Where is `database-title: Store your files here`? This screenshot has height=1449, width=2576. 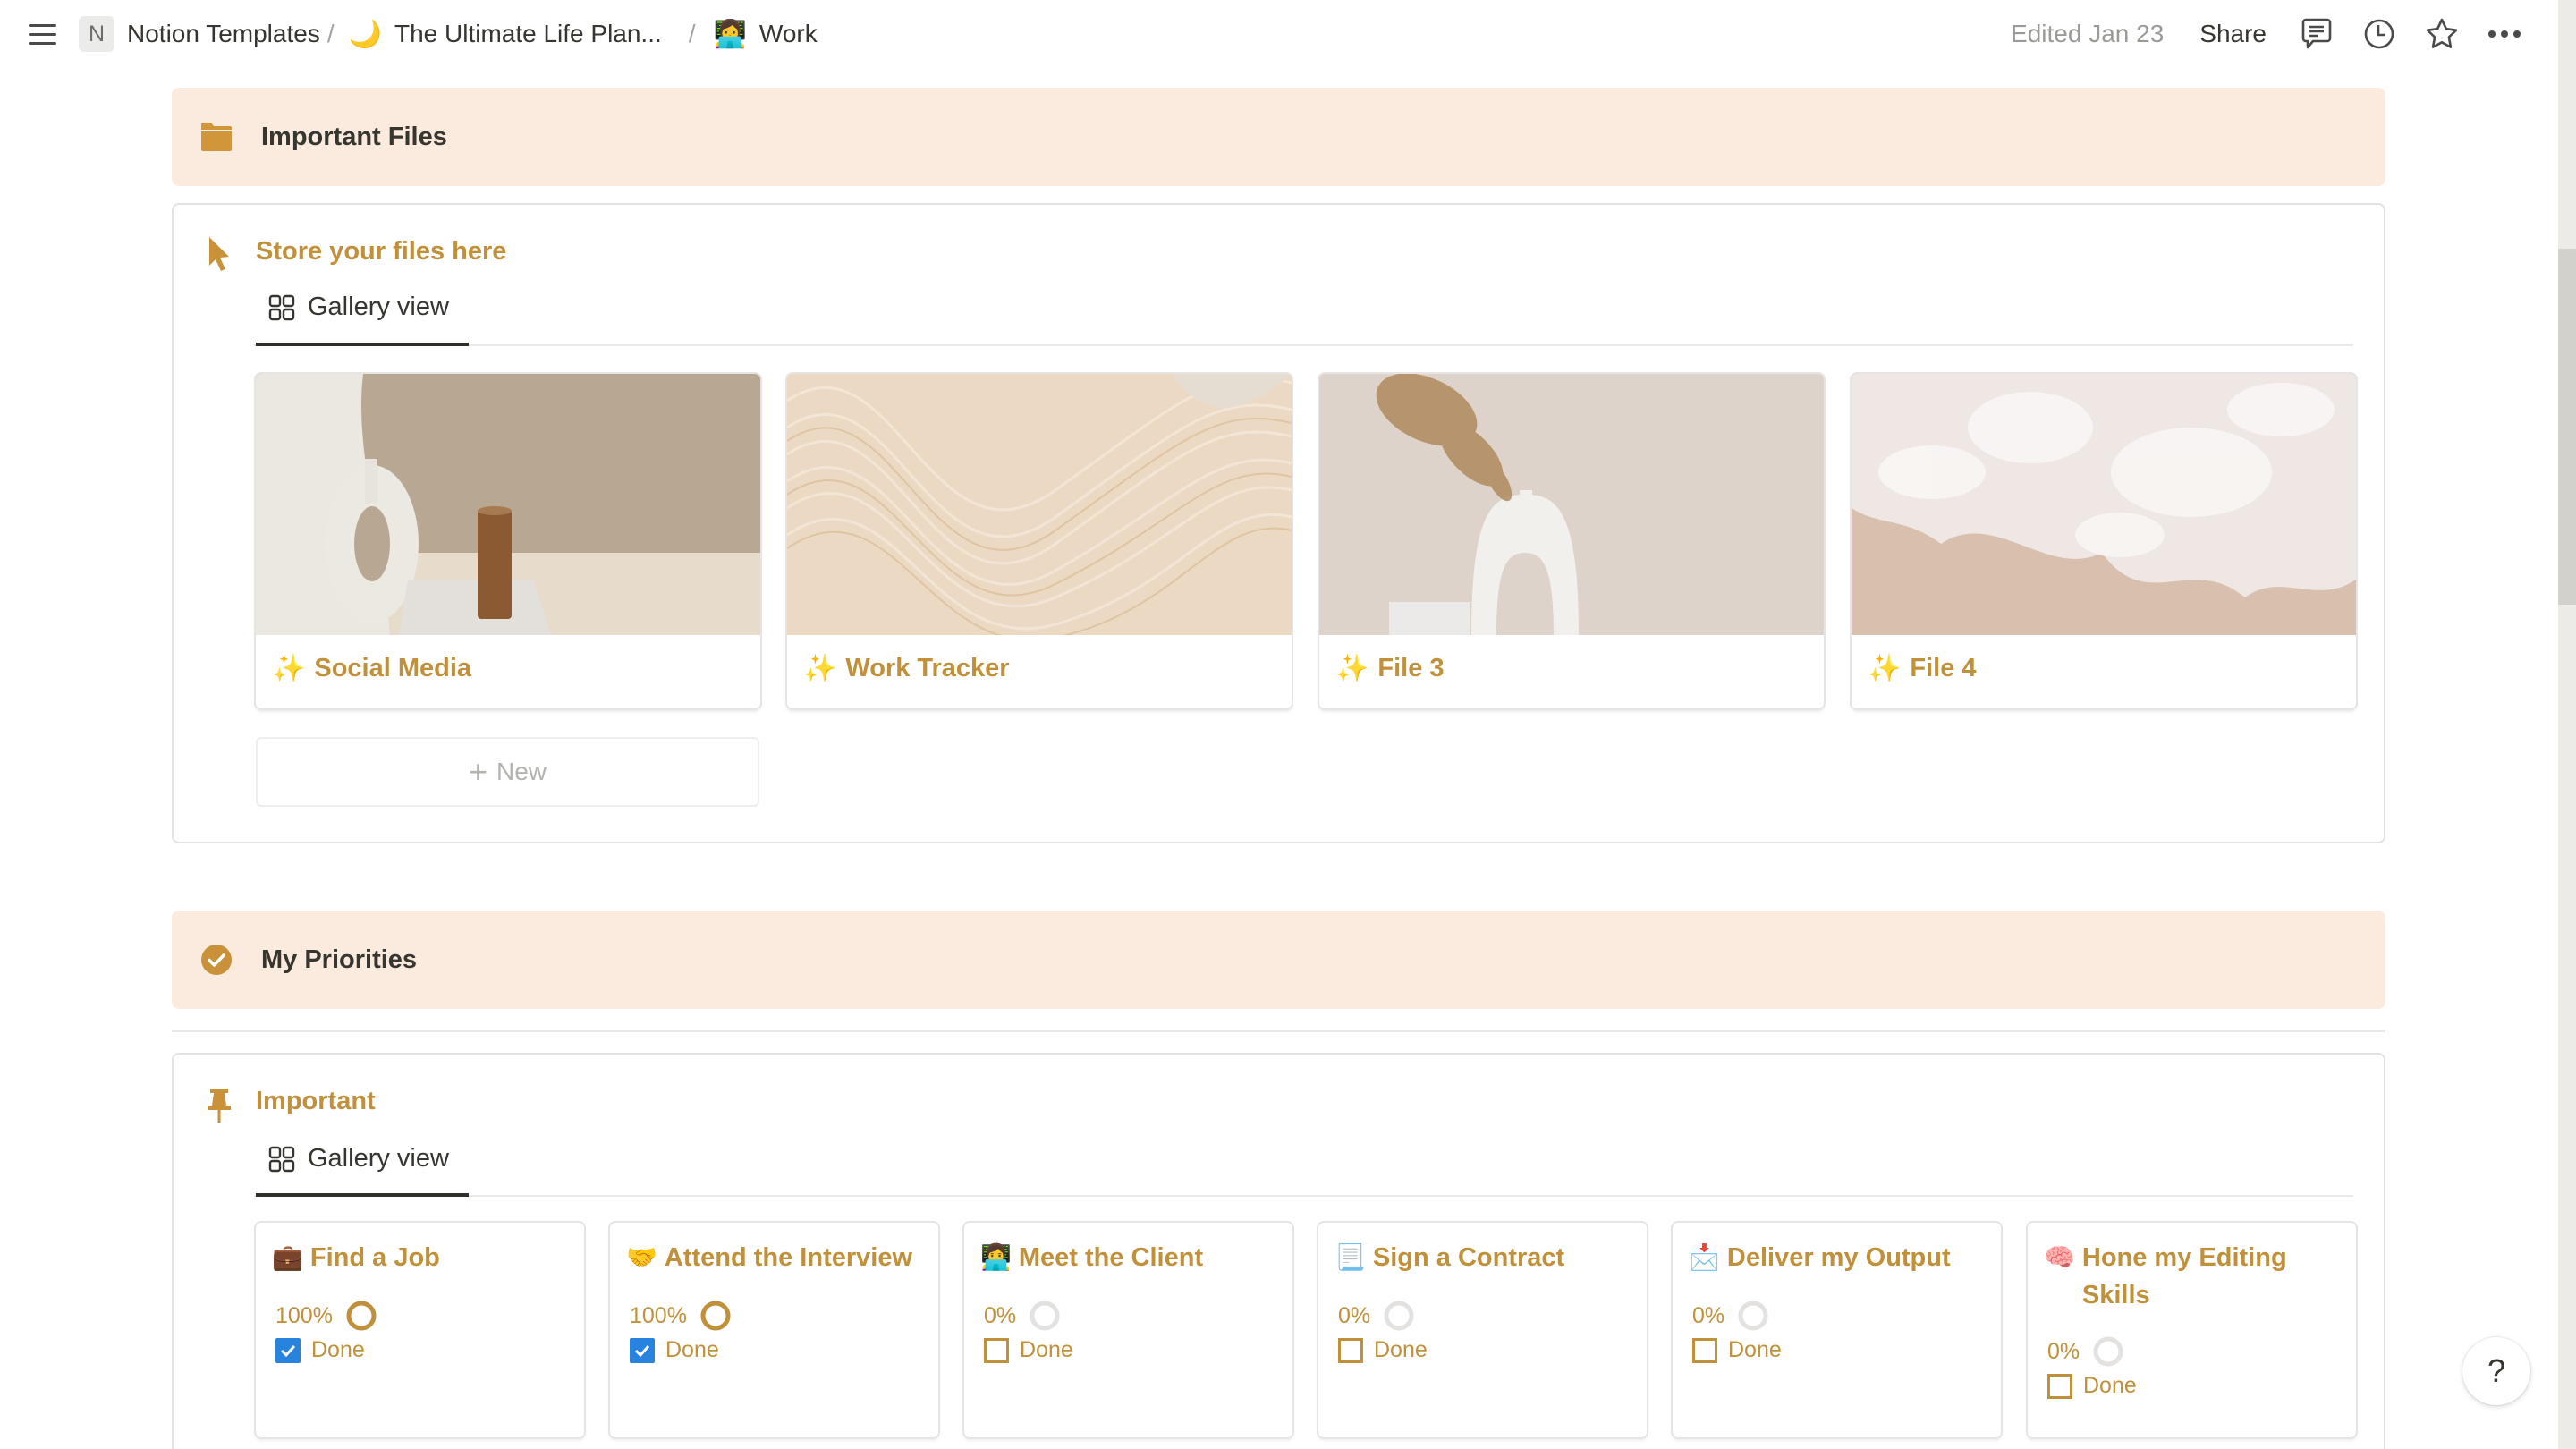 database-title: Store your files here is located at coordinates (381, 252).